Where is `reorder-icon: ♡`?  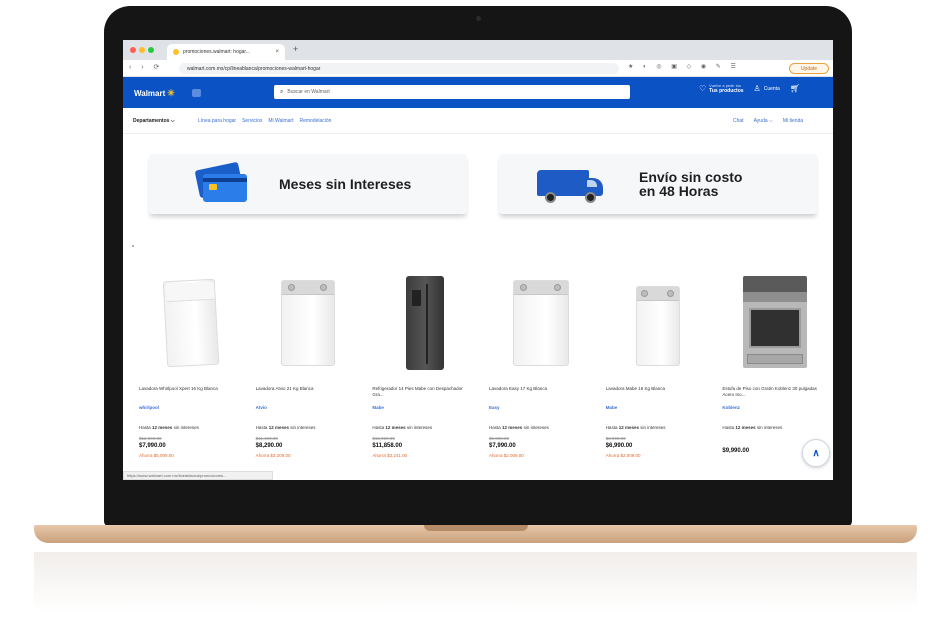 reorder-icon: ♡ is located at coordinates (703, 88).